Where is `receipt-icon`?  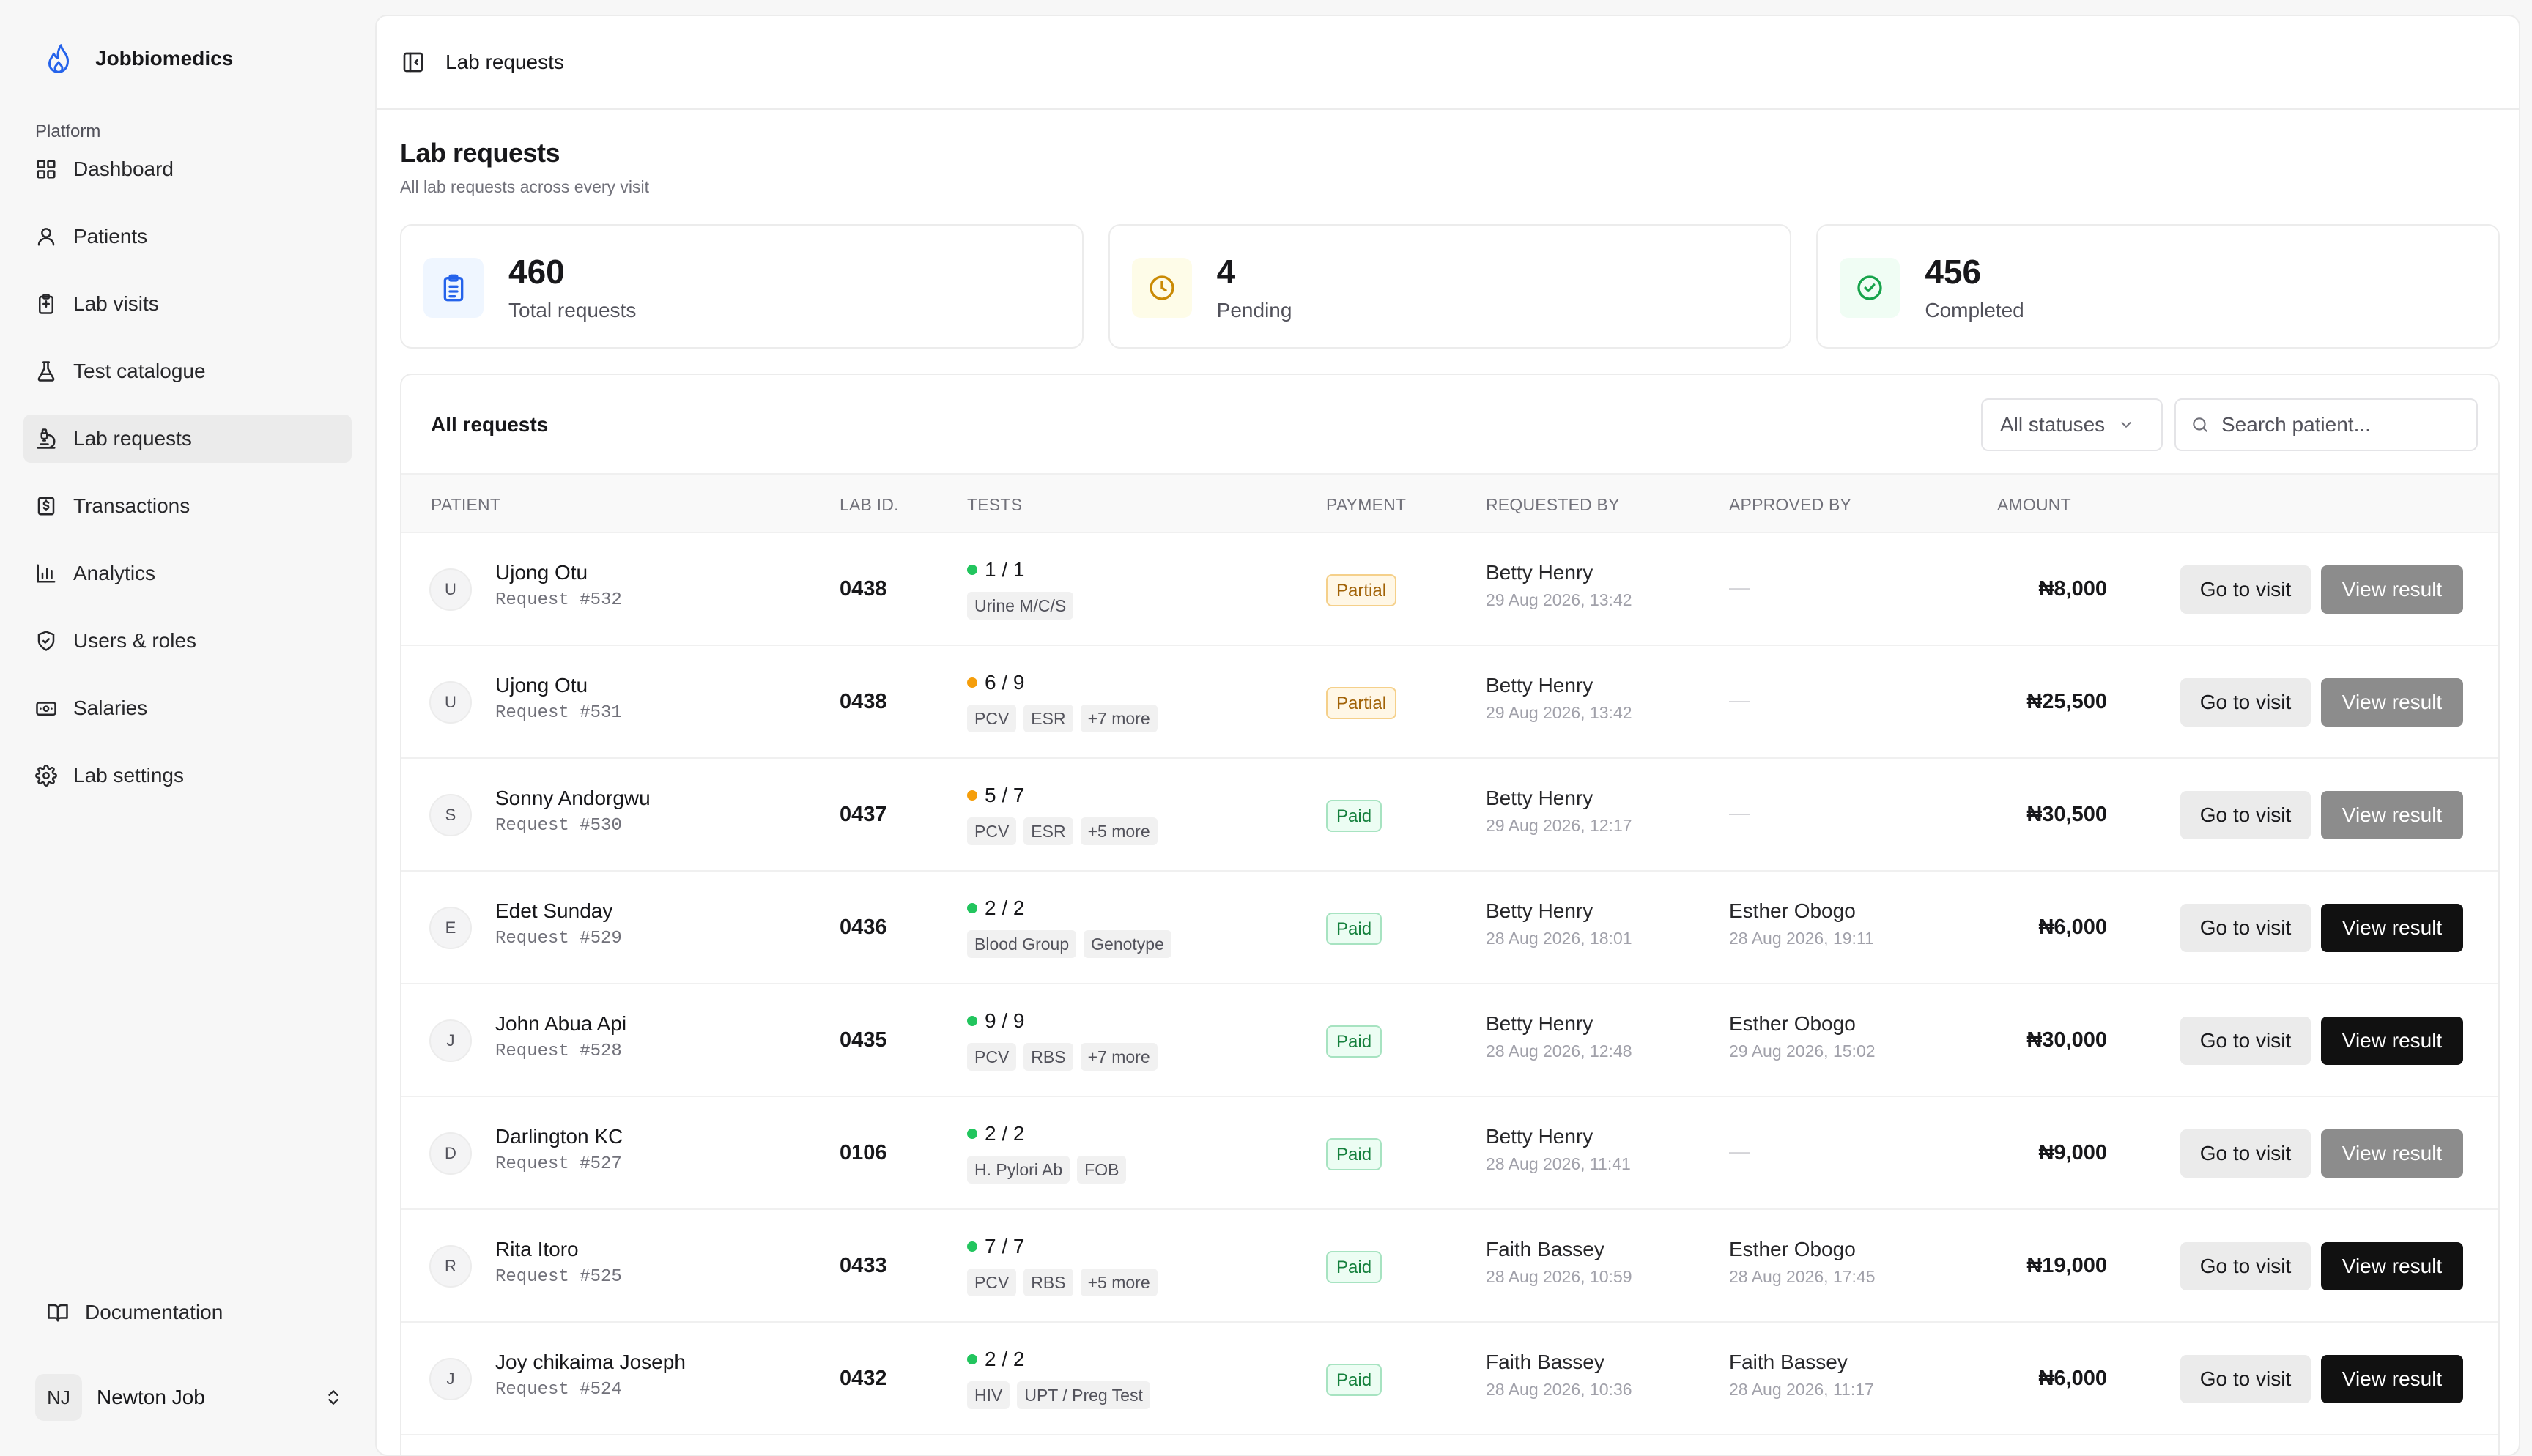
receipt-icon is located at coordinates (46, 507).